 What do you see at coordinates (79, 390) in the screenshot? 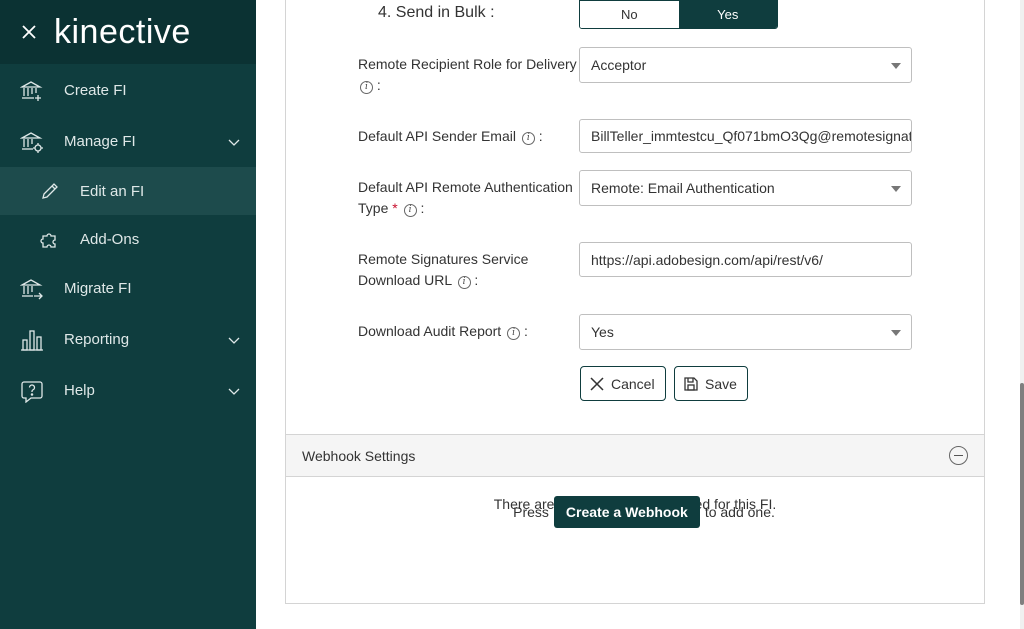
I see `sidebar-item-label: Help` at bounding box center [79, 390].